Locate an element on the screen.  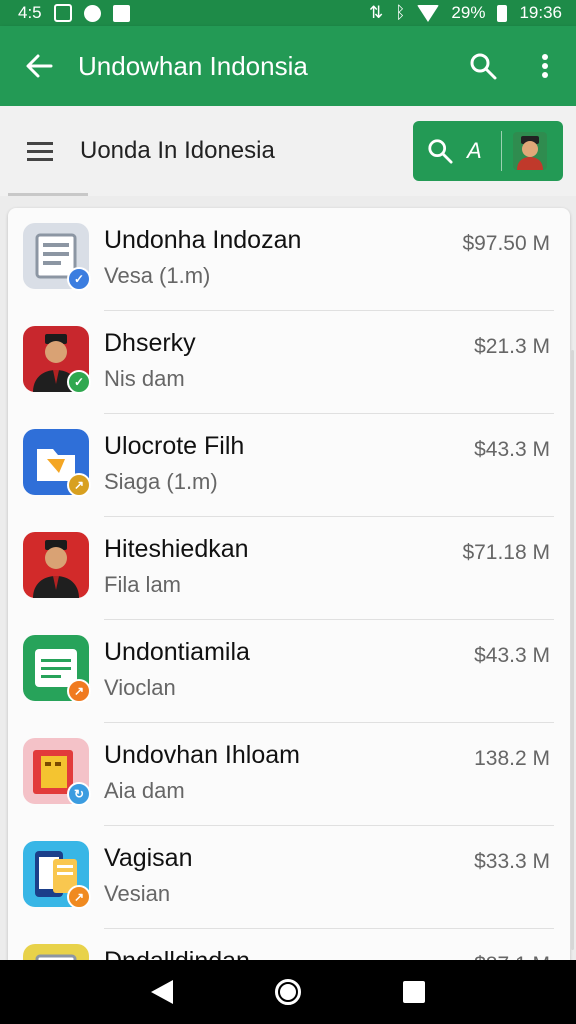
item-price: $97.50 M is located at coordinates (506, 243).